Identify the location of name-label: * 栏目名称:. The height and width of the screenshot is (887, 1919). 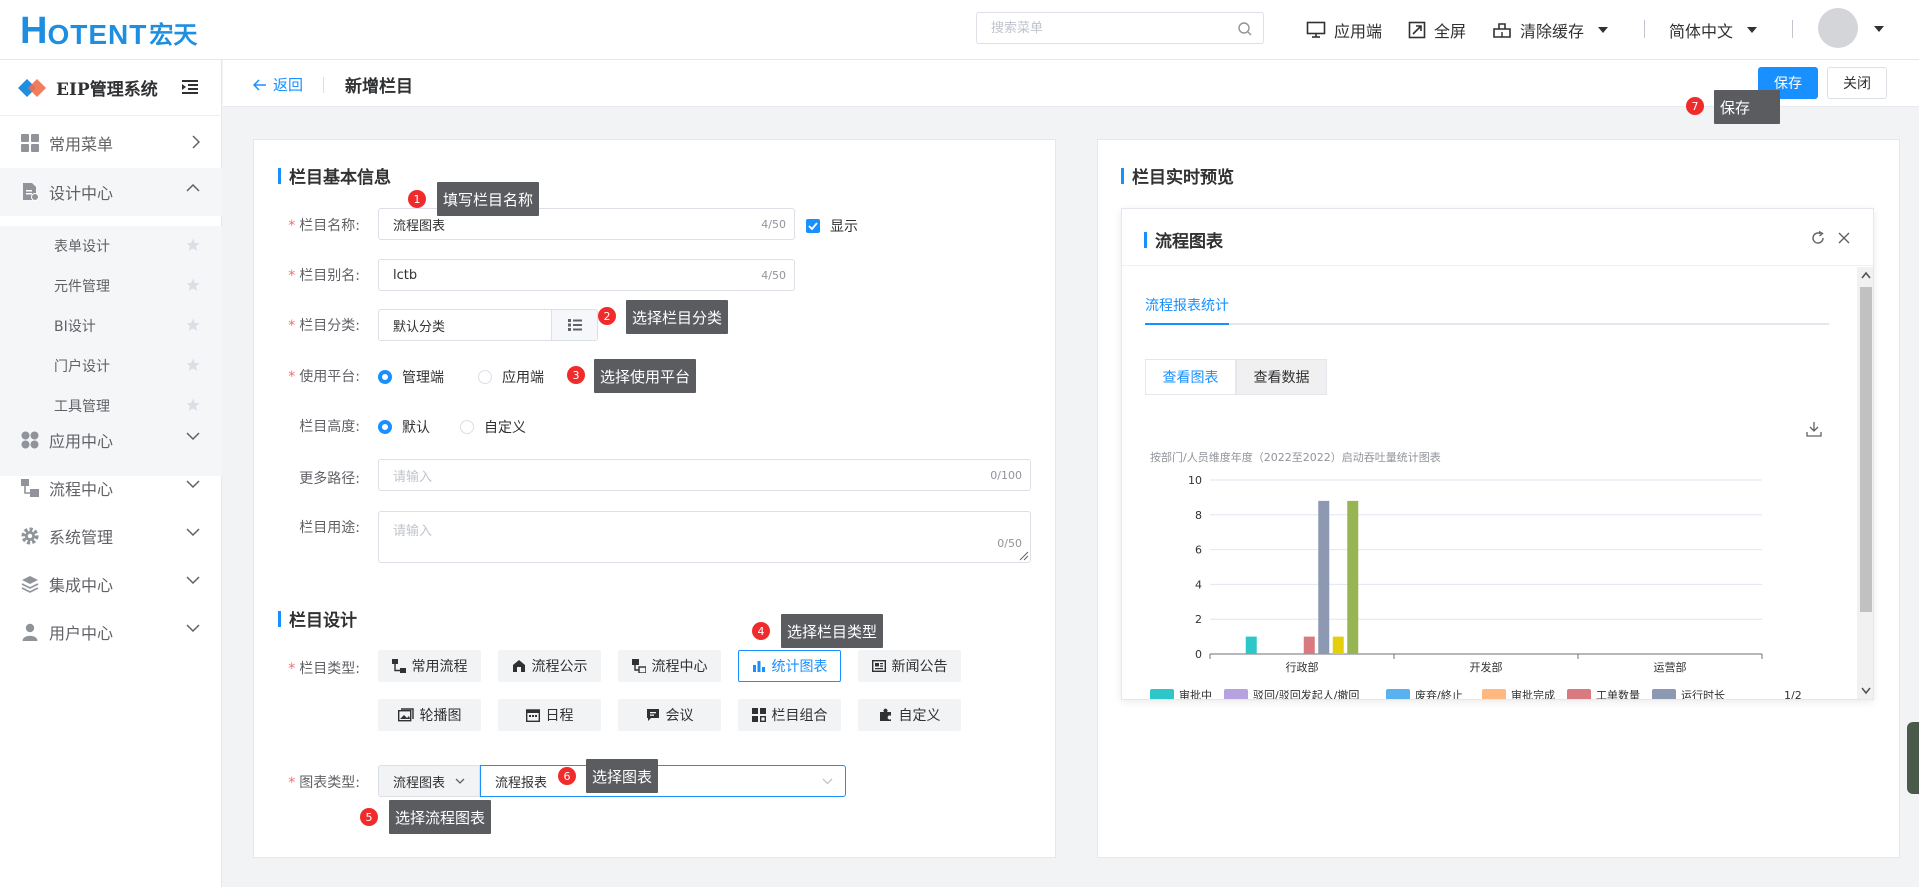
(324, 226).